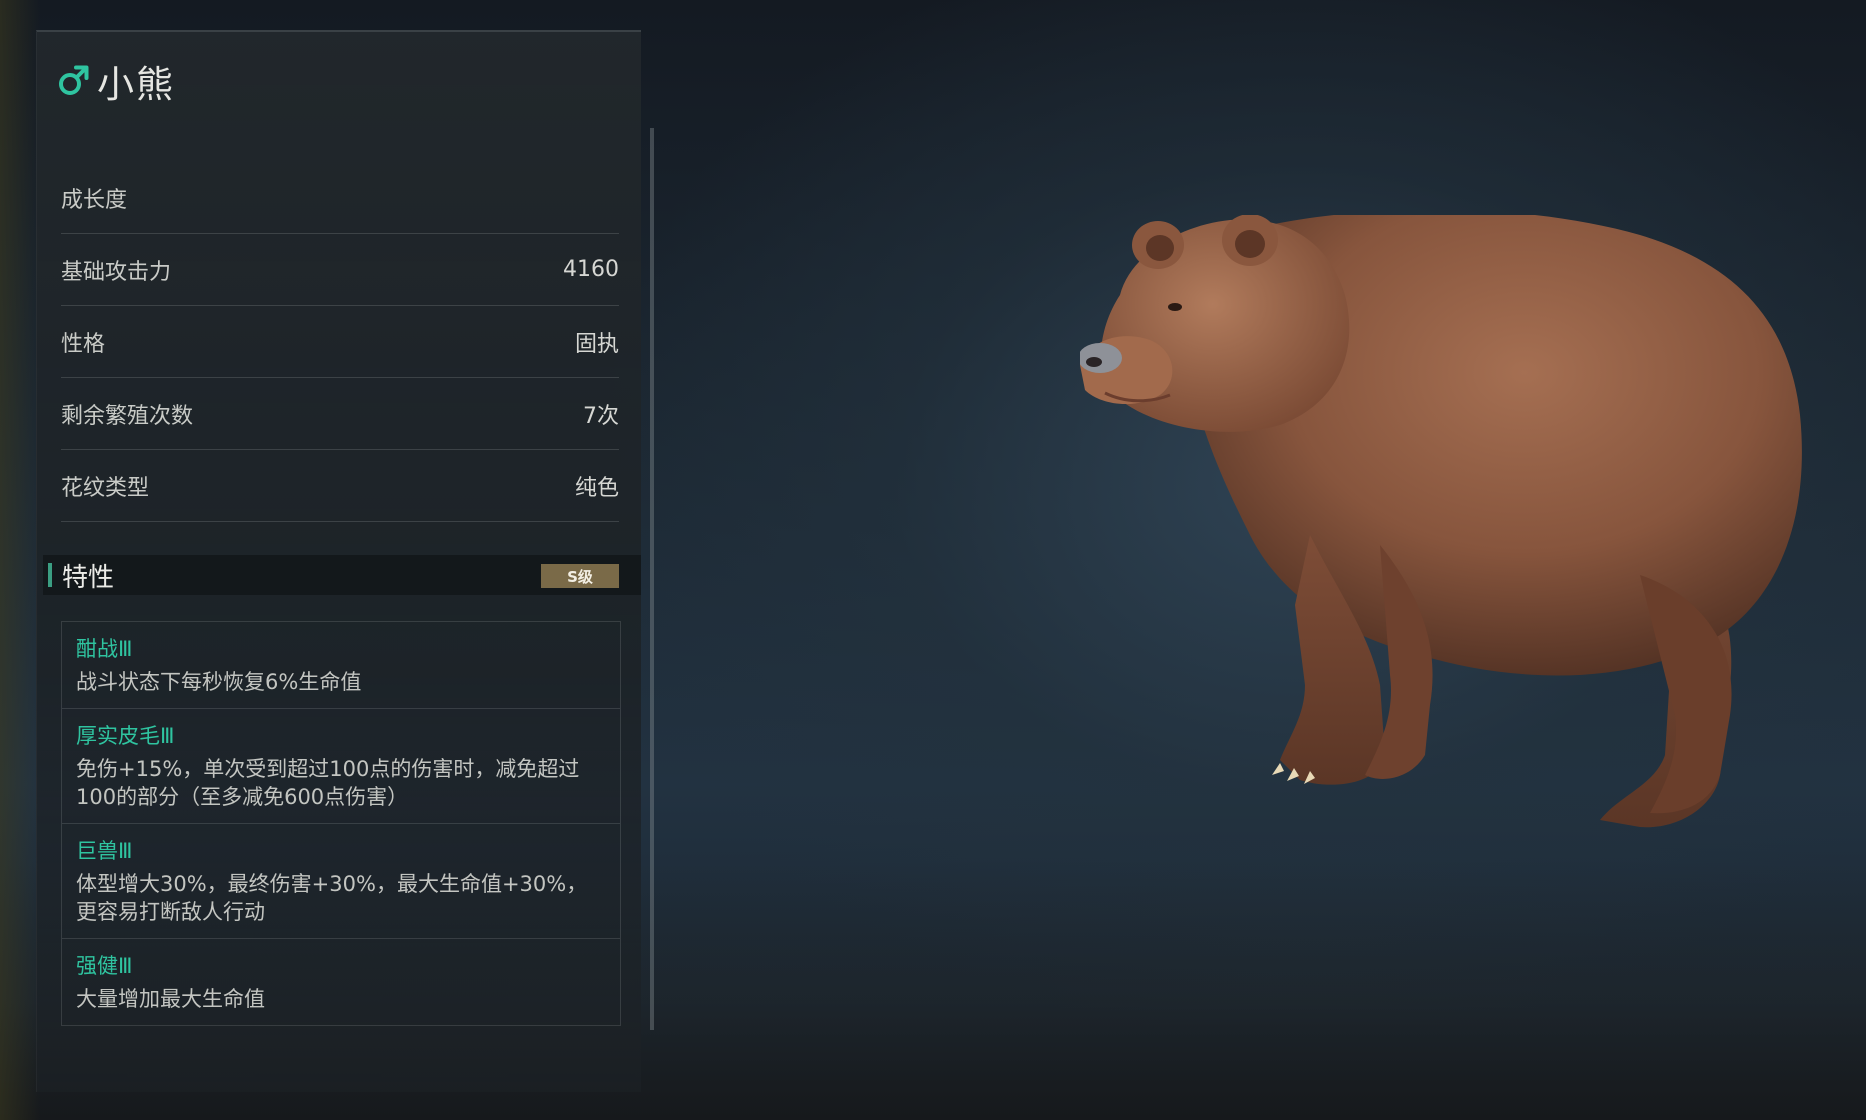 This screenshot has height=1120, width=1866. I want to click on trait-description: 战斗状态下每秒恢复6%生命值, so click(219, 682).